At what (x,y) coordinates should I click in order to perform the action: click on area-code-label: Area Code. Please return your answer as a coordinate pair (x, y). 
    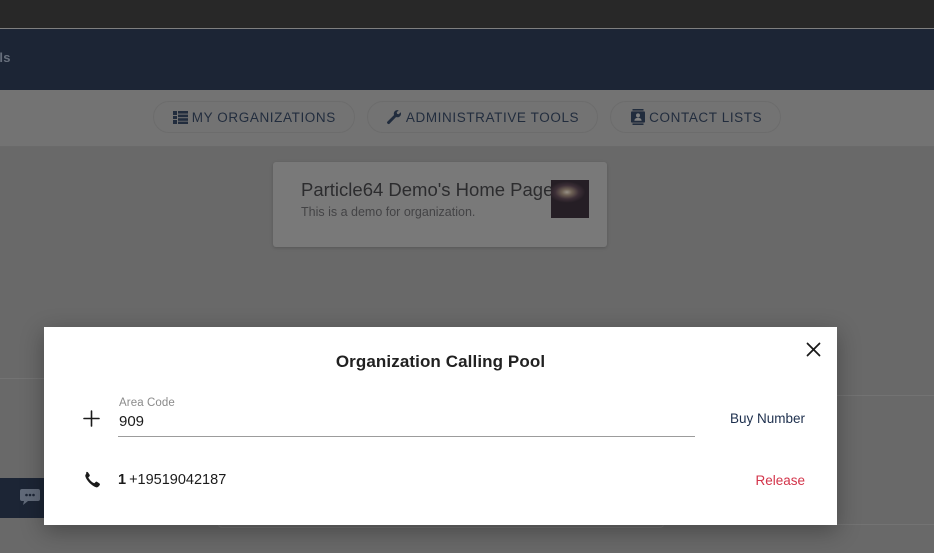
    Looking at the image, I should click on (147, 403).